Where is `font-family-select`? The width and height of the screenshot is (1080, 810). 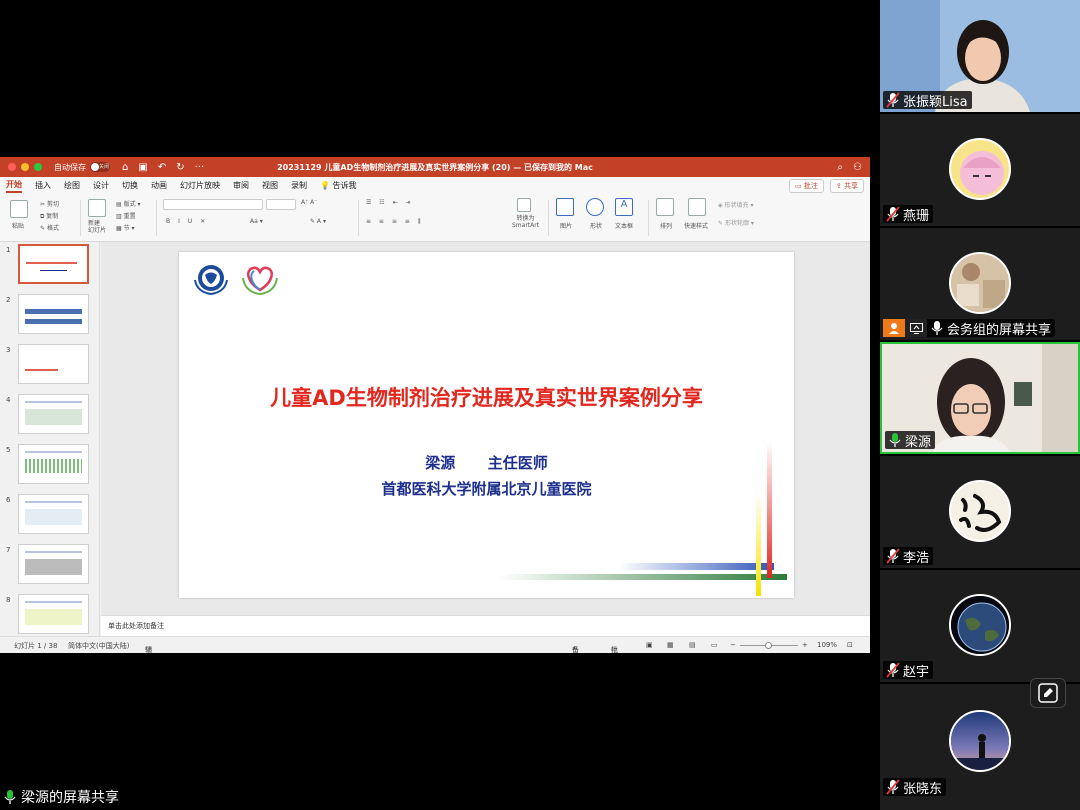 font-family-select is located at coordinates (213, 204).